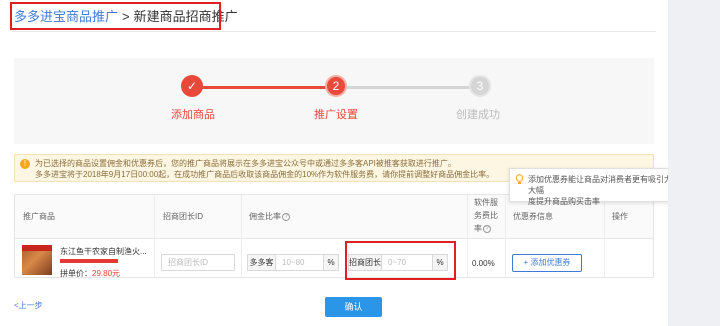 This screenshot has height=326, width=720. I want to click on step-2-label: 推广设置, so click(336, 115).